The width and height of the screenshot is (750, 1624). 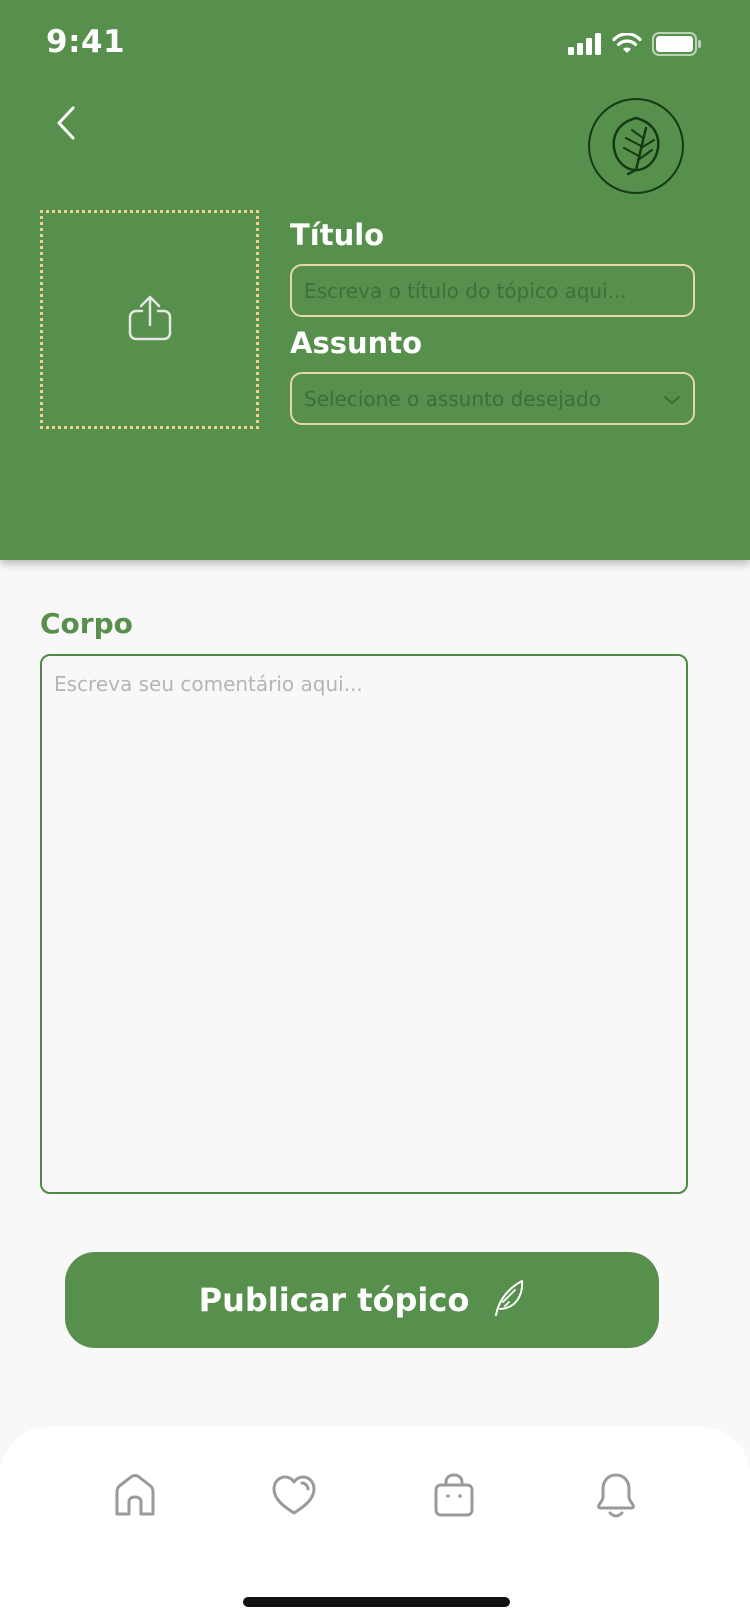 I want to click on leaf-icon, so click(x=636, y=146).